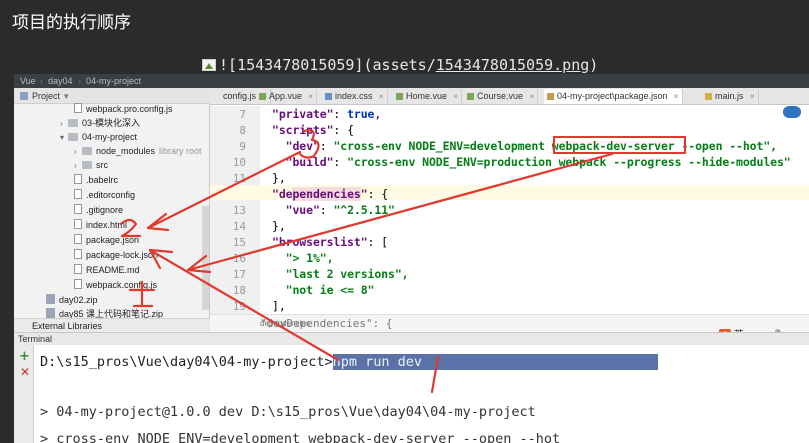 The image size is (809, 443). What do you see at coordinates (100, 225) in the screenshot?
I see `tree-item: index.html` at bounding box center [100, 225].